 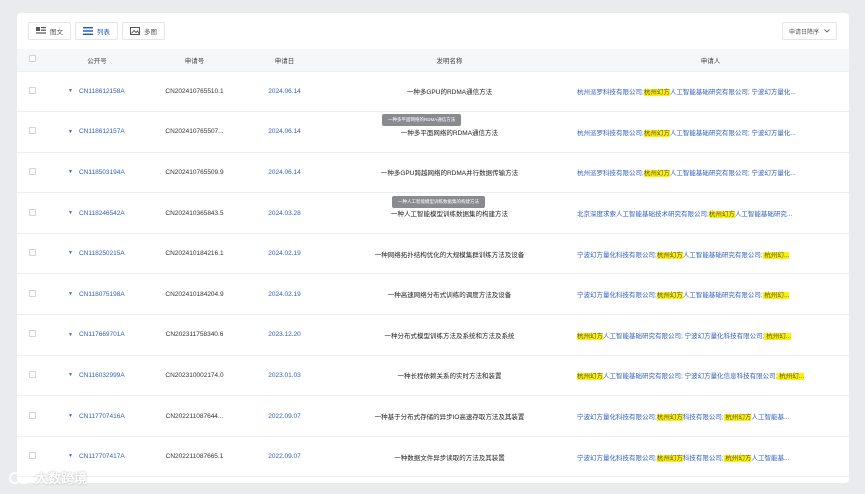 I want to click on header-app-no: 申请号, so click(x=194, y=60).